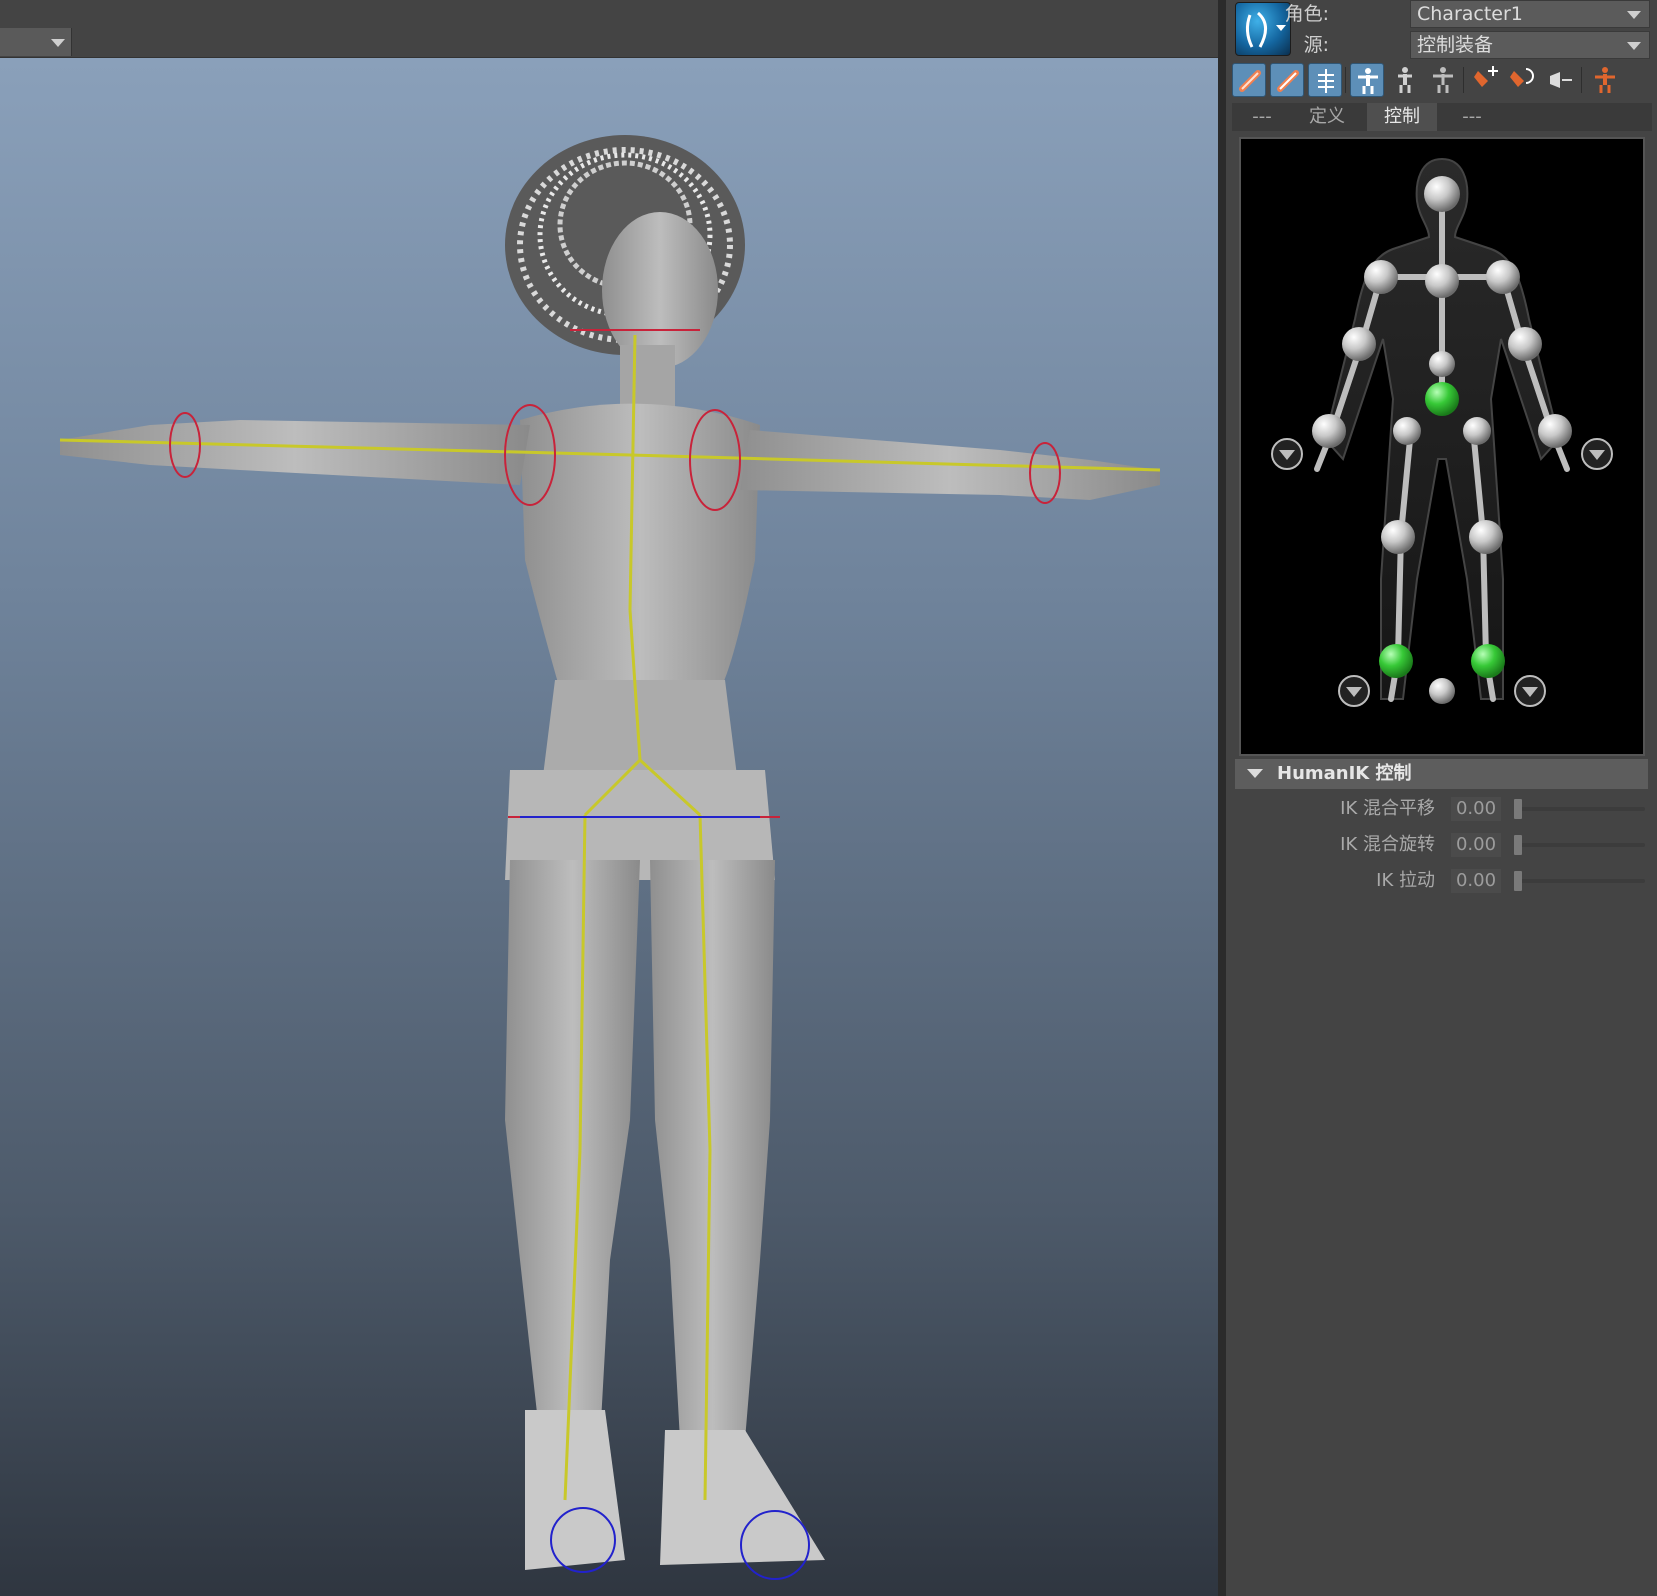 The height and width of the screenshot is (1596, 1657). Describe the element at coordinates (295, 452) in the screenshot. I see `left-arm-mesh` at that location.